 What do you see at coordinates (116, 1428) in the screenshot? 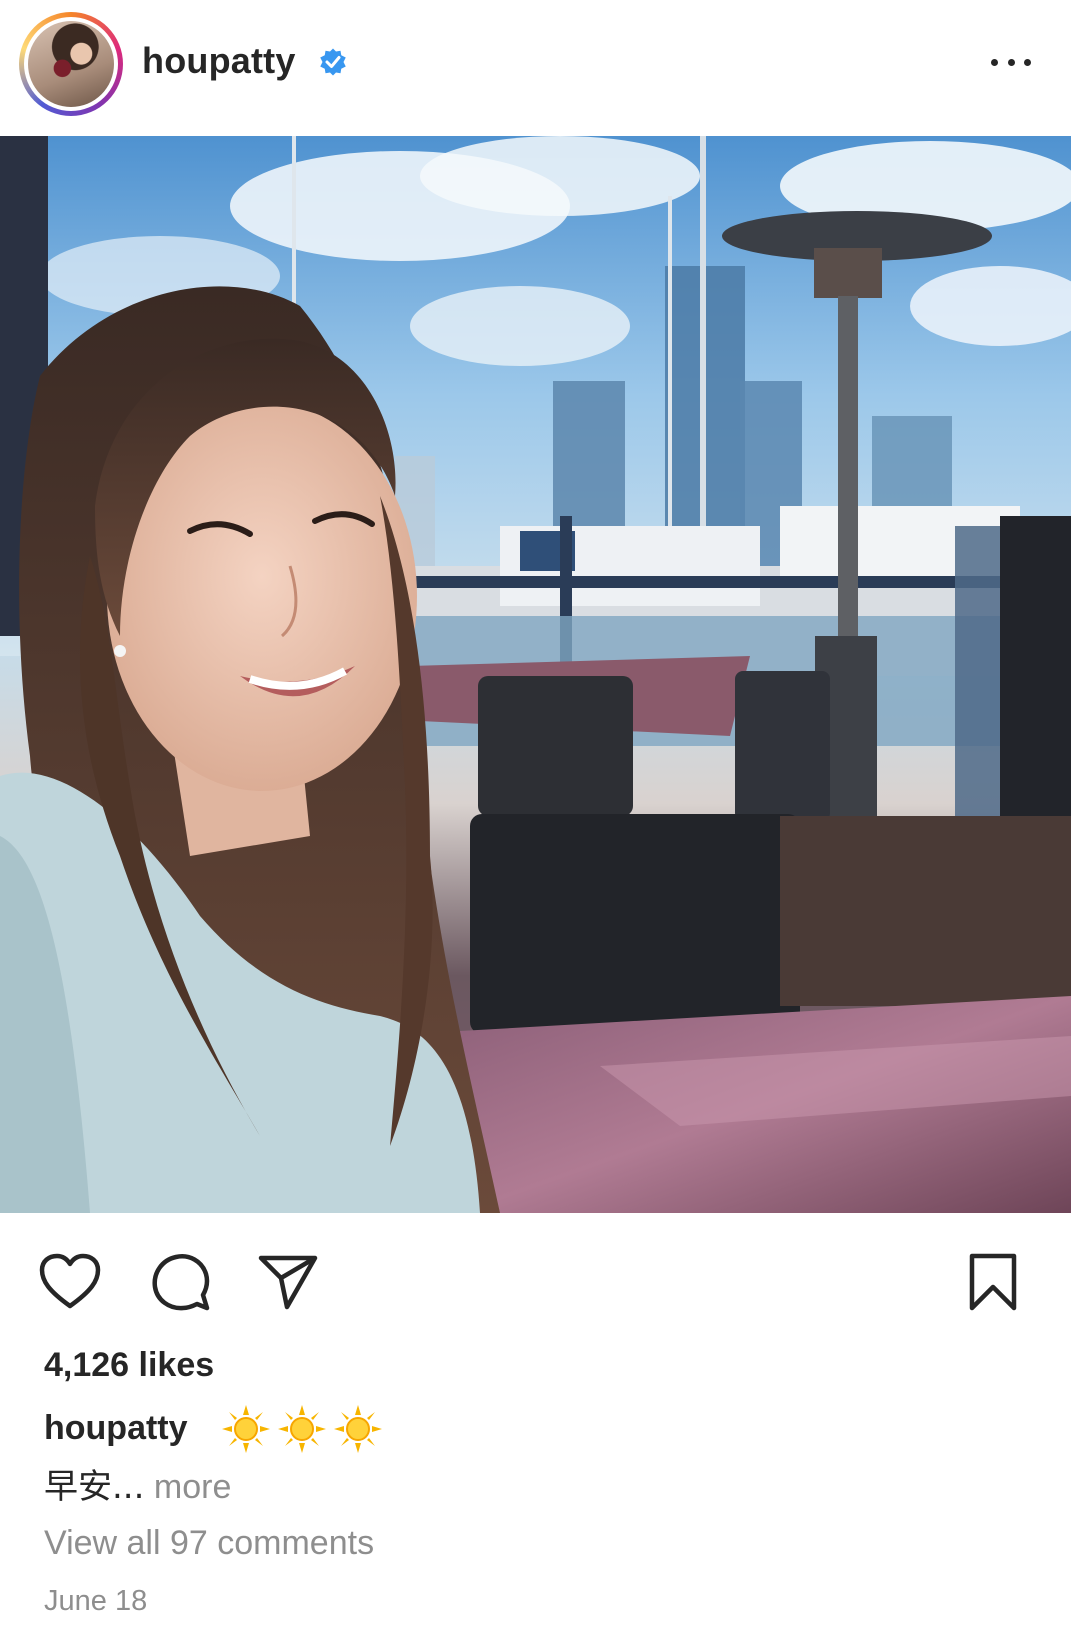
I see `caption-username: houpatty` at bounding box center [116, 1428].